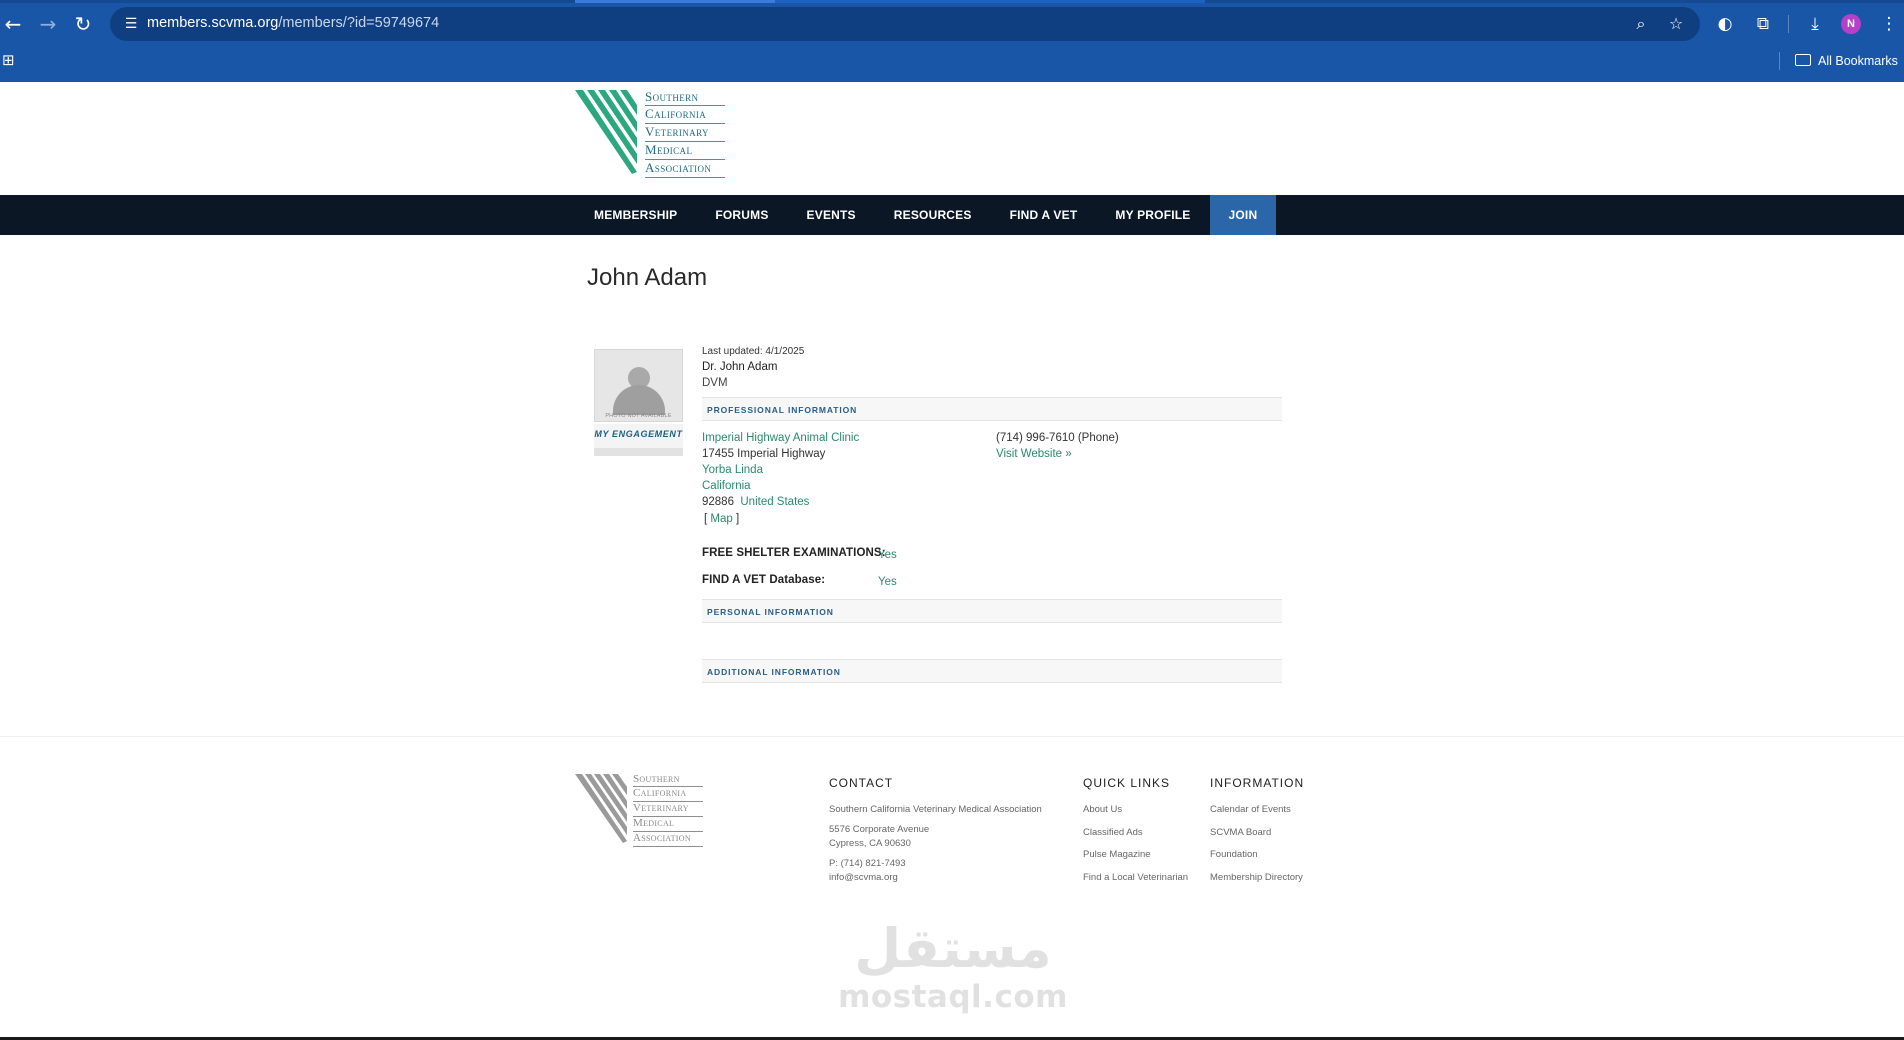 The height and width of the screenshot is (1040, 1904). What do you see at coordinates (782, 410) in the screenshot?
I see `section-title: PROFESSIONAL INFORMATION` at bounding box center [782, 410].